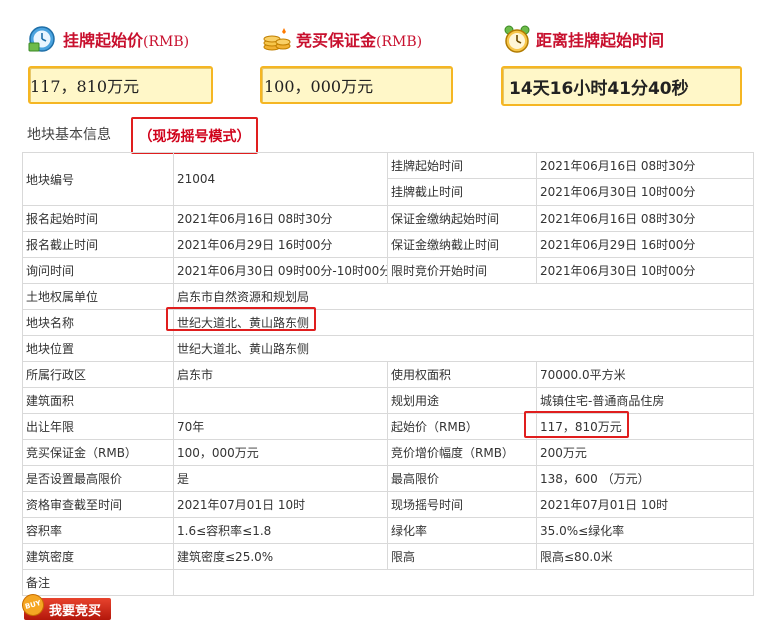 The height and width of the screenshot is (631, 765). What do you see at coordinates (462, 270) in the screenshot?
I see `row-label: 限时竞价开始时间` at bounding box center [462, 270].